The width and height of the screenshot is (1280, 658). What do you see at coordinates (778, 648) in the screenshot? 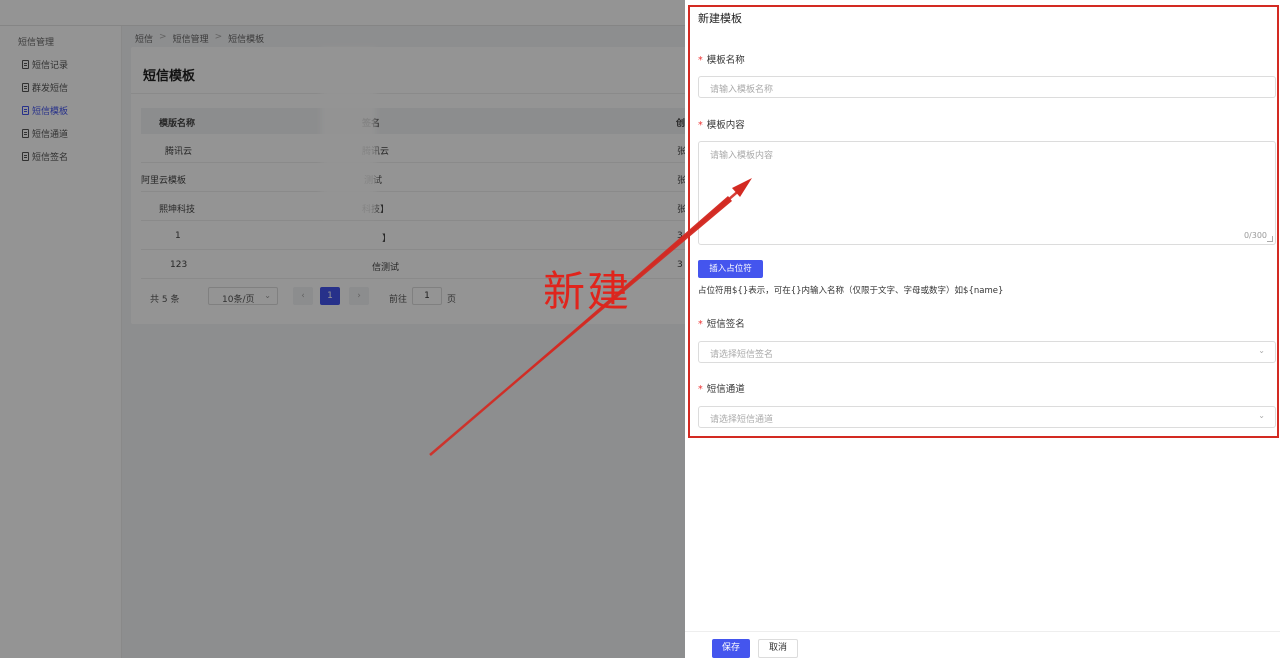
I see `cancel-button: 取消` at bounding box center [778, 648].